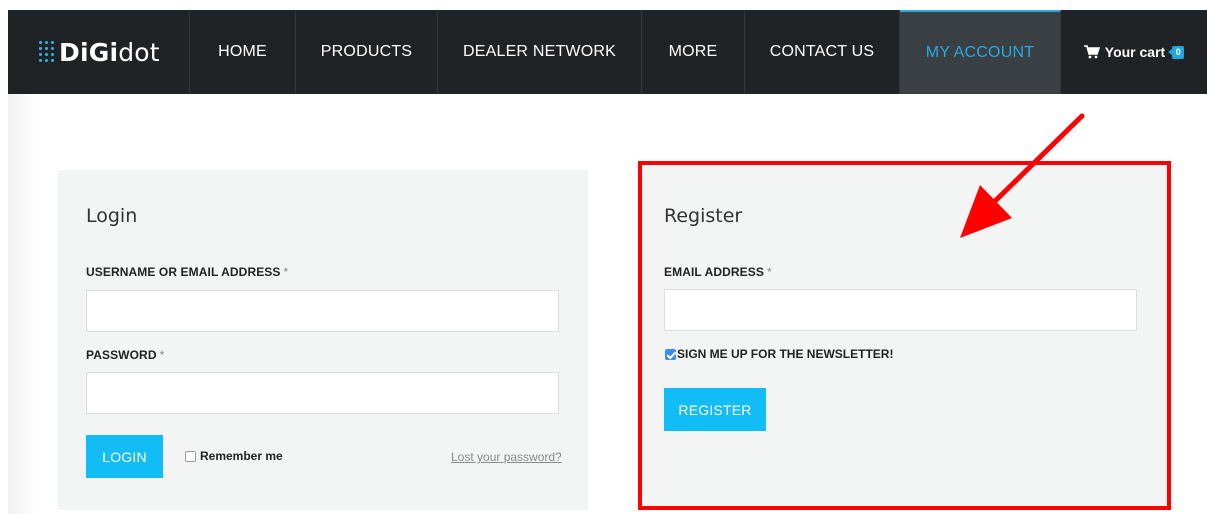 Image resolution: width=1207 pixels, height=514 pixels. I want to click on nav-dealer-network: DEALER NETWORK, so click(540, 52).